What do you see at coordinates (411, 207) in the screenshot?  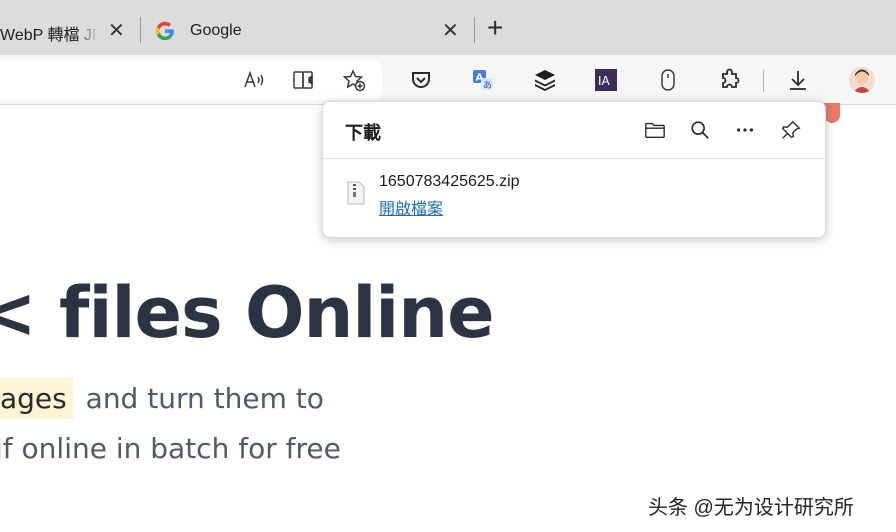 I see `open-file-link: 開啟檔案` at bounding box center [411, 207].